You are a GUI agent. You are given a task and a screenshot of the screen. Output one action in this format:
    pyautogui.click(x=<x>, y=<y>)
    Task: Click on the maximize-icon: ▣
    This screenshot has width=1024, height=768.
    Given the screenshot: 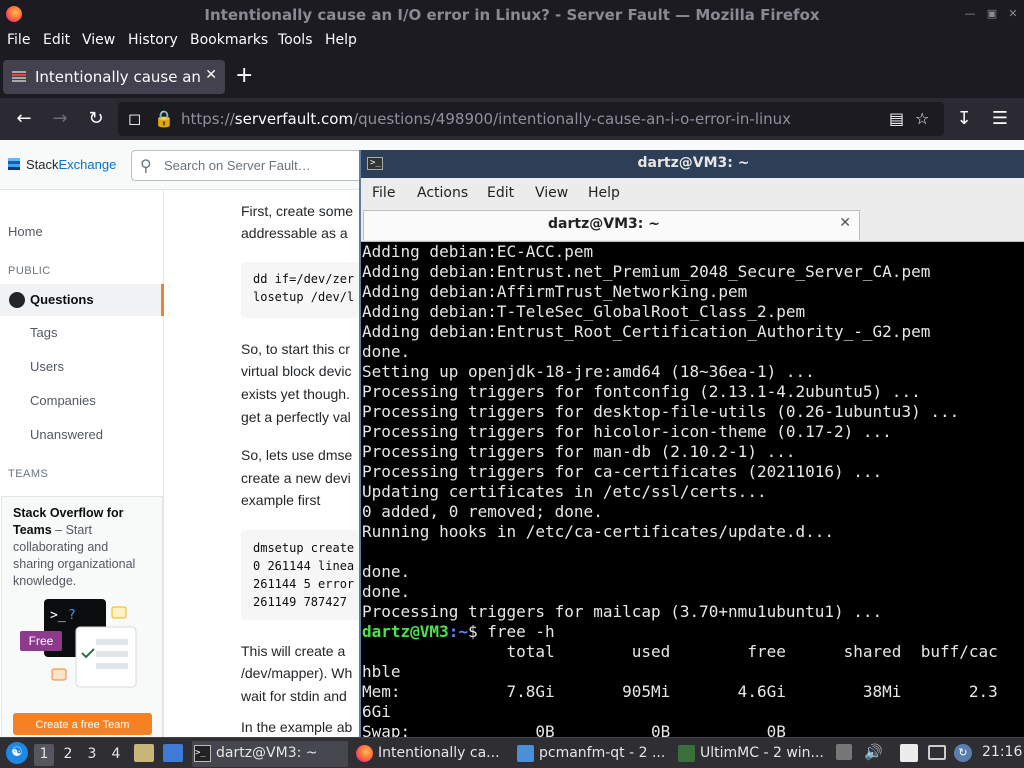 What is the action you would take?
    pyautogui.click(x=992, y=14)
    